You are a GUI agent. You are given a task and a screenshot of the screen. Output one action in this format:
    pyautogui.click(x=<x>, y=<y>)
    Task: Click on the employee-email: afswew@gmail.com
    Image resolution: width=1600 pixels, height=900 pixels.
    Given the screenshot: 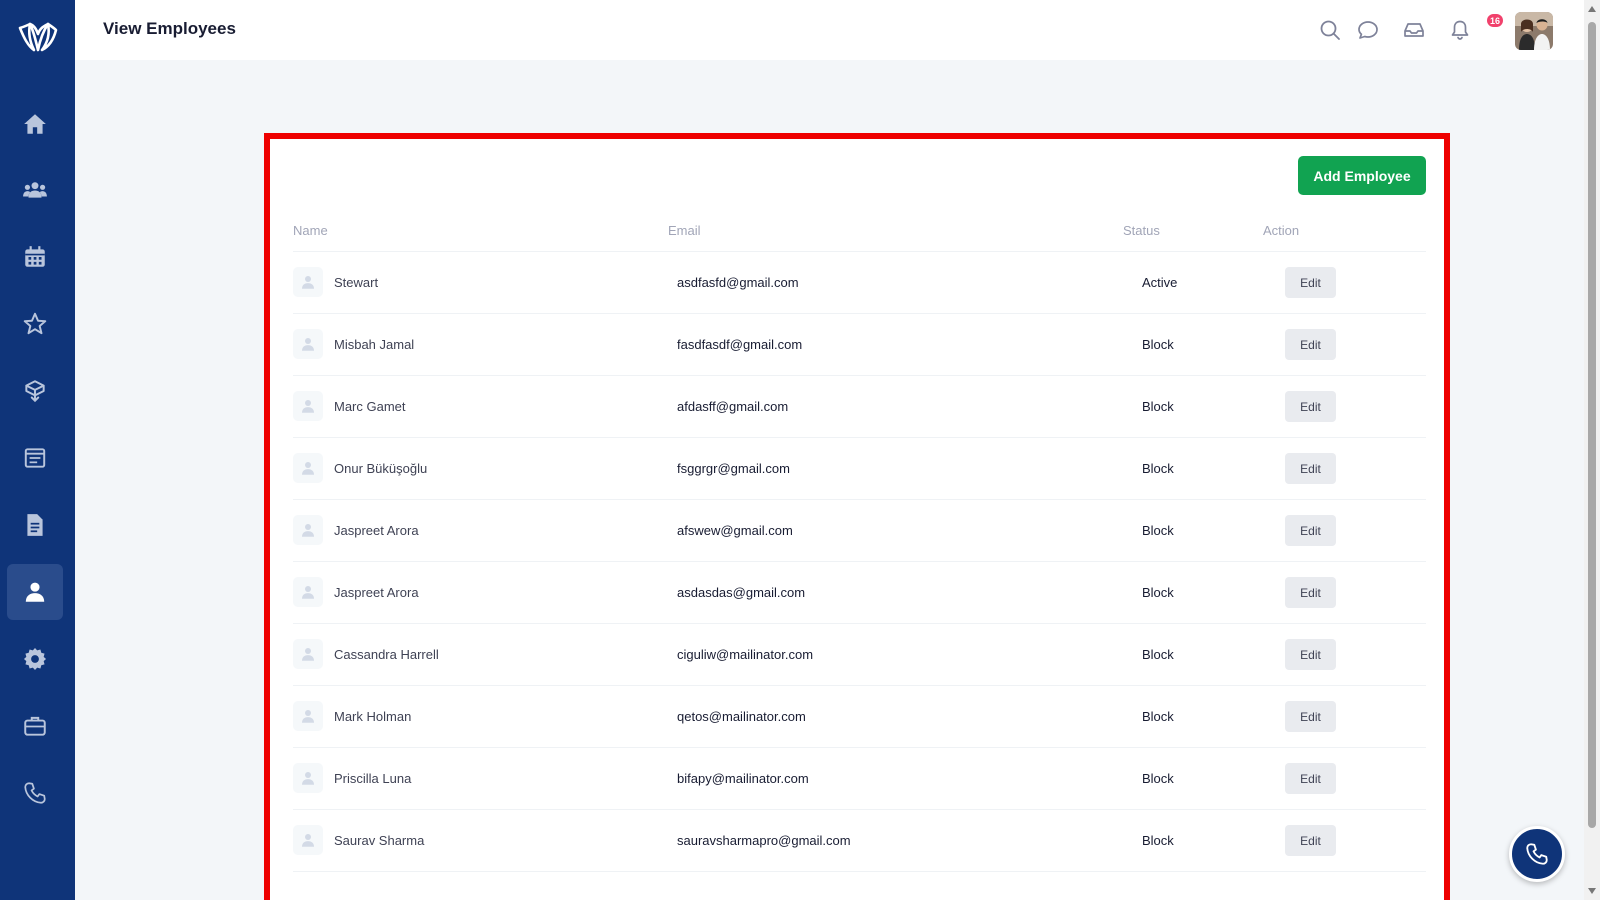 What is the action you would take?
    pyautogui.click(x=735, y=530)
    